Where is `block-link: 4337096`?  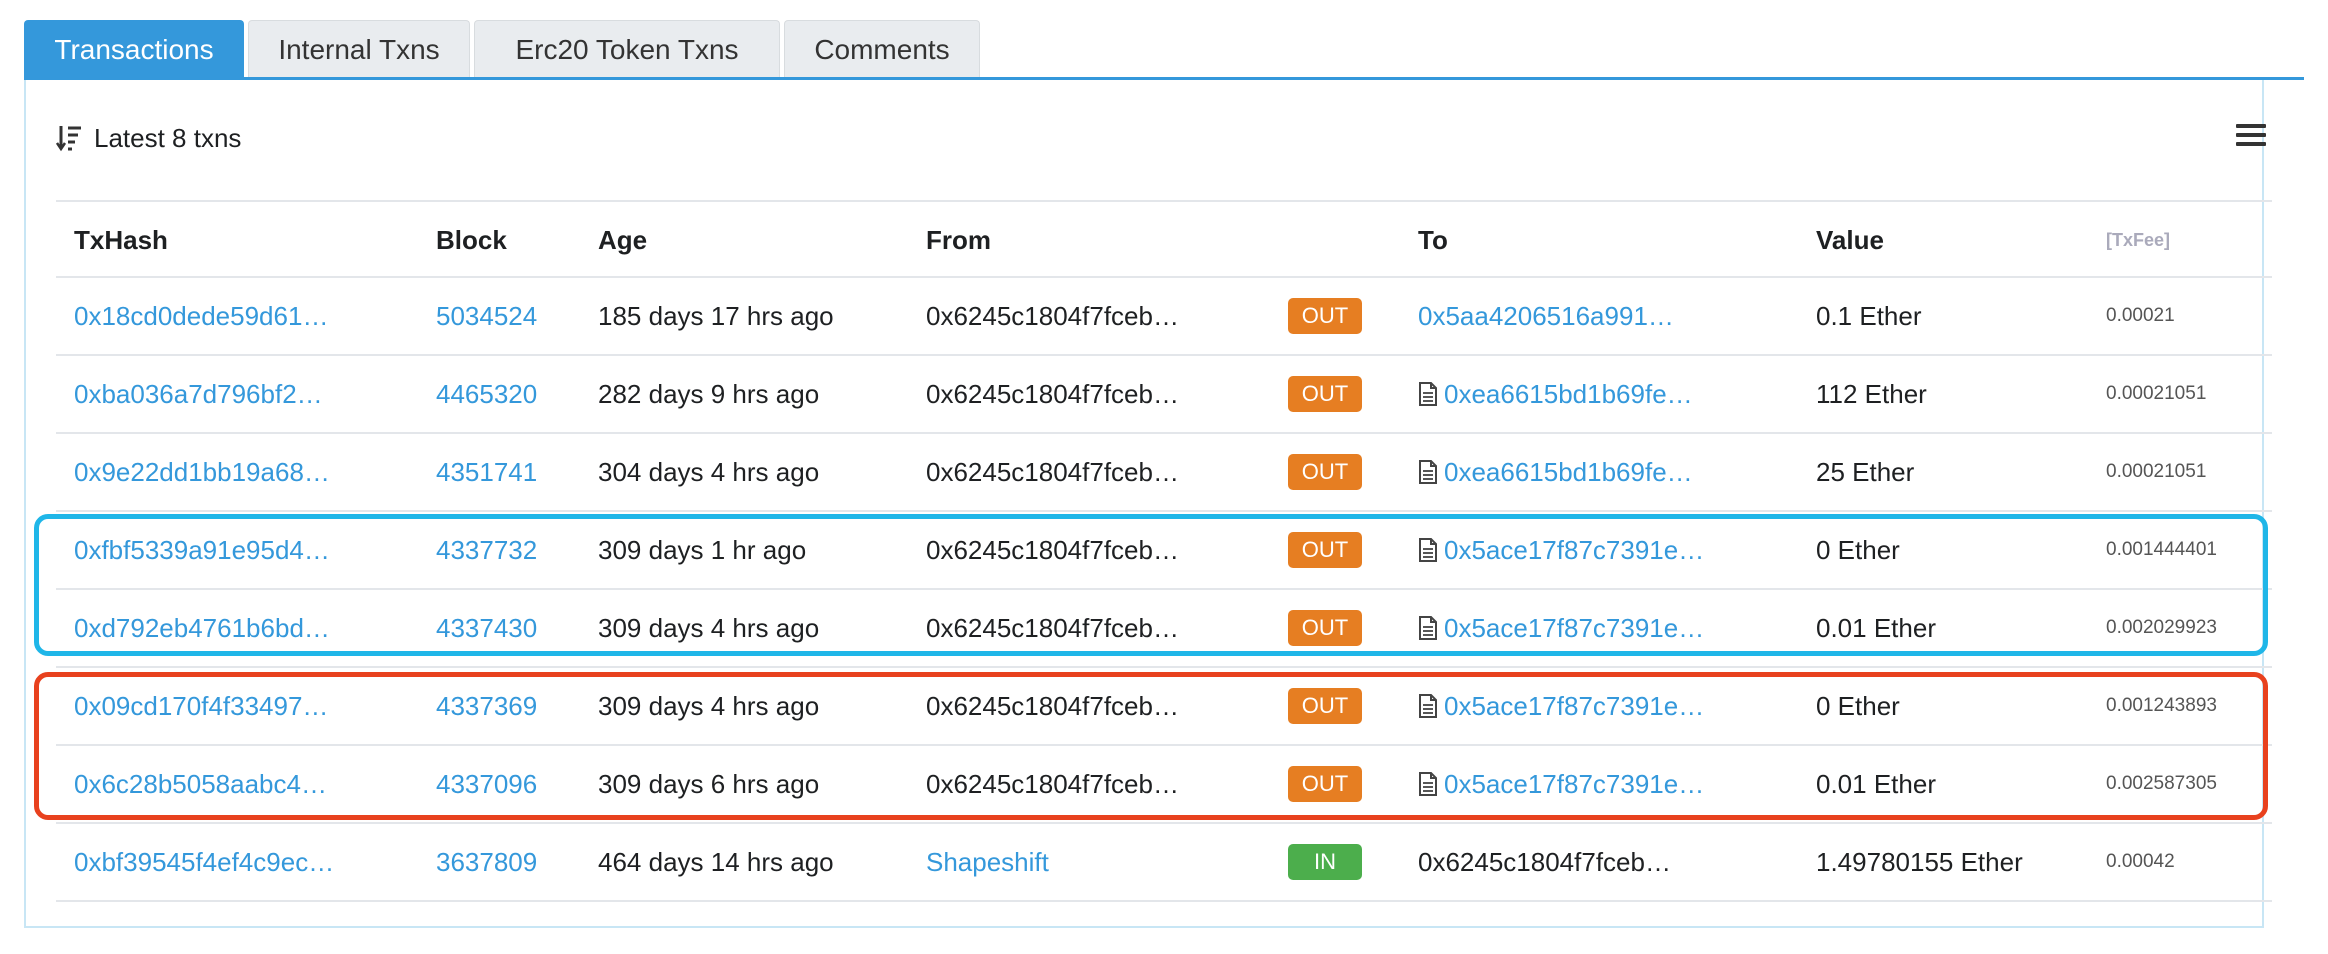 block-link: 4337096 is located at coordinates (486, 784).